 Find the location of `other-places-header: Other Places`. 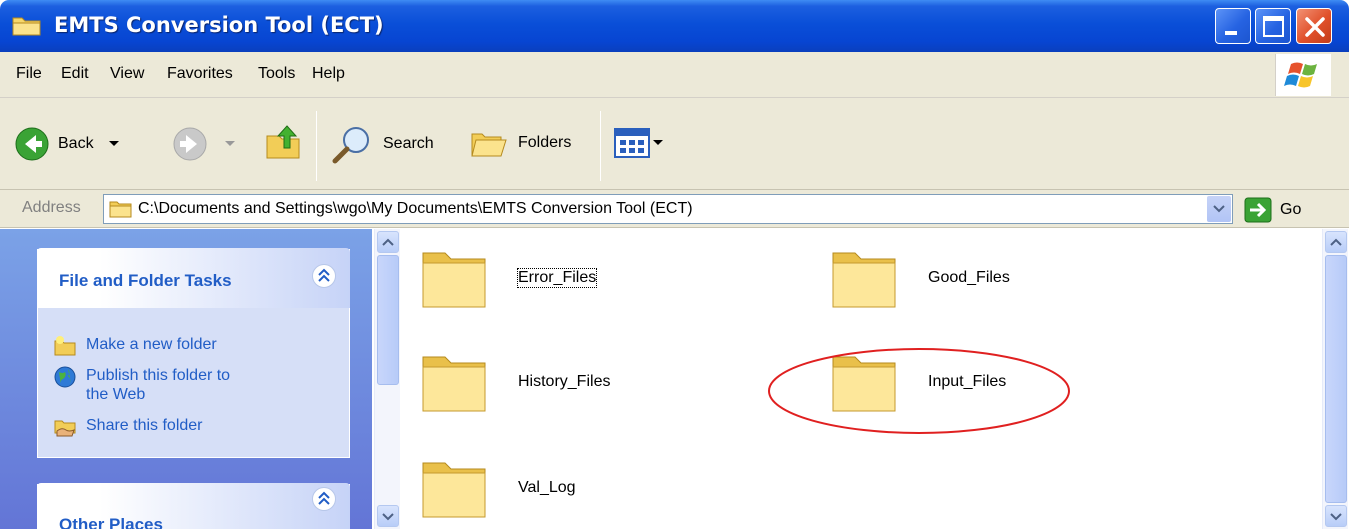

other-places-header: Other Places is located at coordinates (193, 506).